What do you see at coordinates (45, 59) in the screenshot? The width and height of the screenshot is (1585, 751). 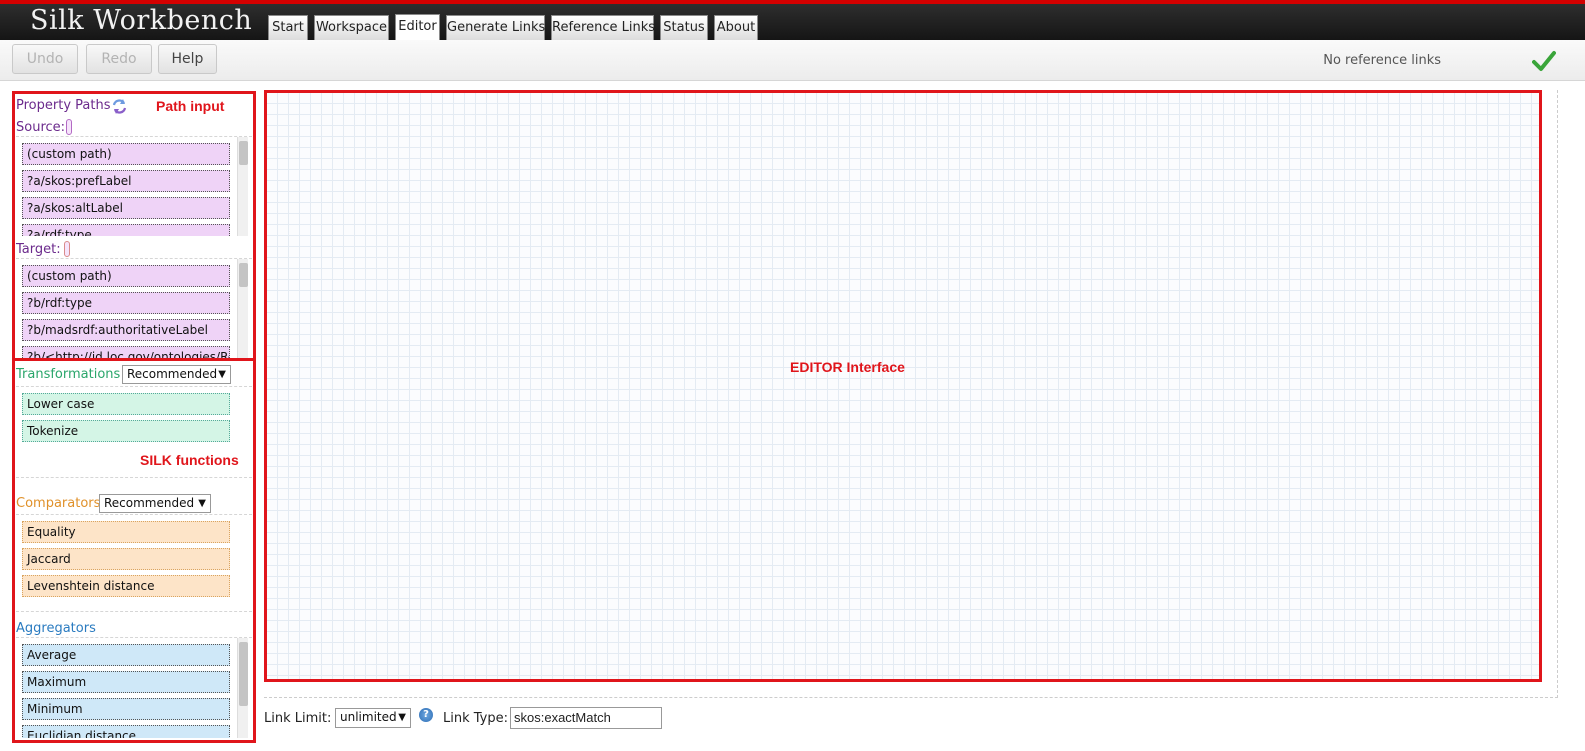 I see `undo-button: Undo` at bounding box center [45, 59].